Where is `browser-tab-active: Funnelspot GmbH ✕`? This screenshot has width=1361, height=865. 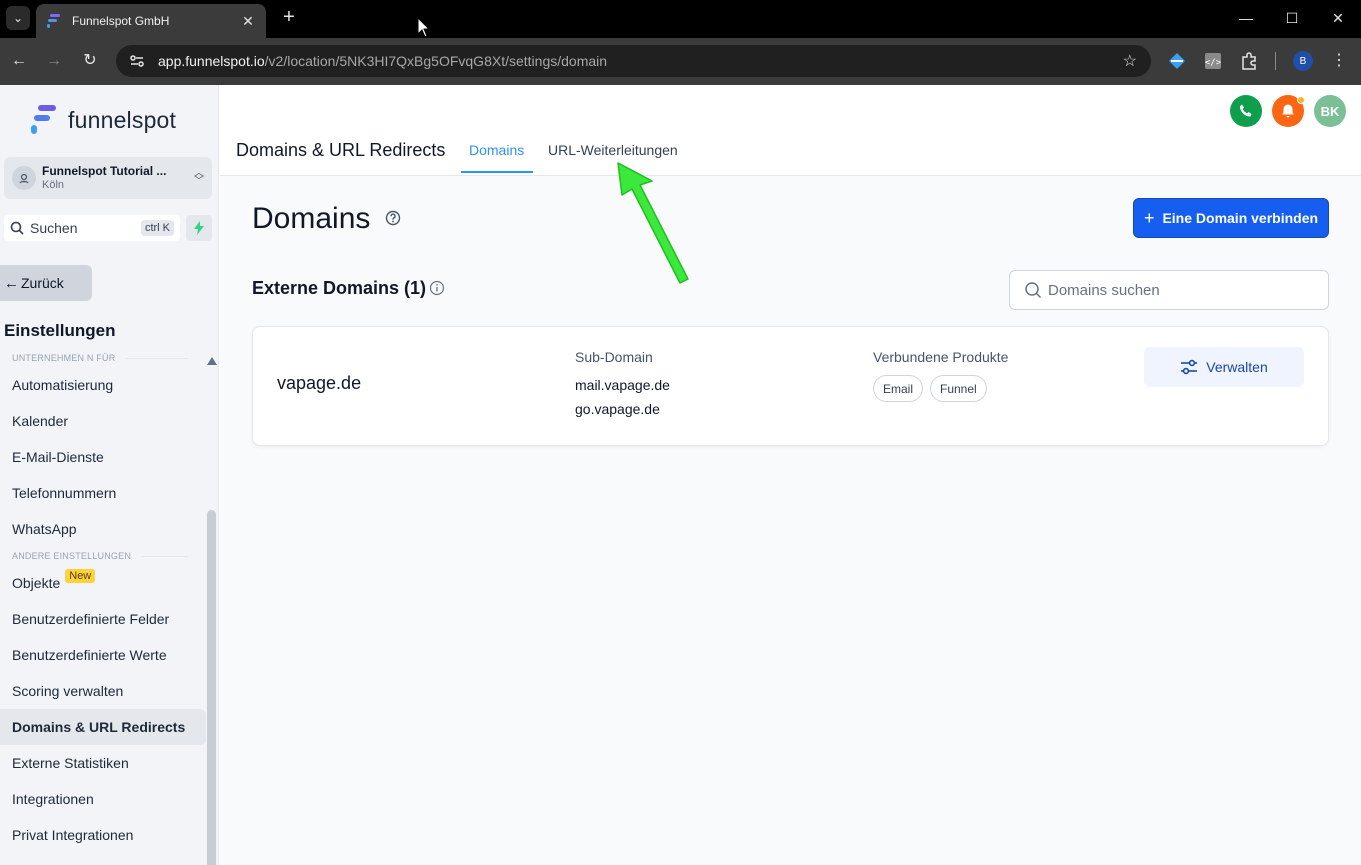
browser-tab-active: Funnelspot GmbH ✕ is located at coordinates (151, 21).